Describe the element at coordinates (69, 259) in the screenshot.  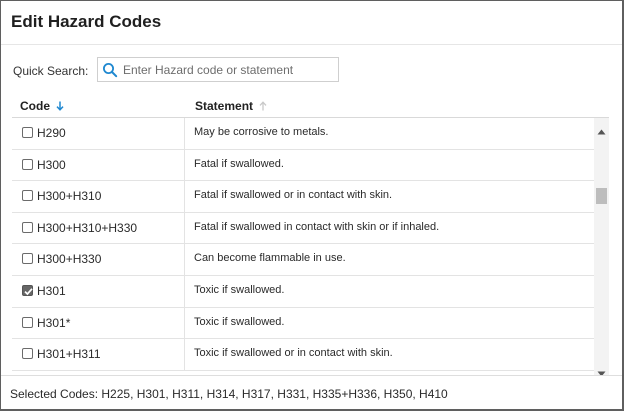
I see `hazard-code: H300+H330` at that location.